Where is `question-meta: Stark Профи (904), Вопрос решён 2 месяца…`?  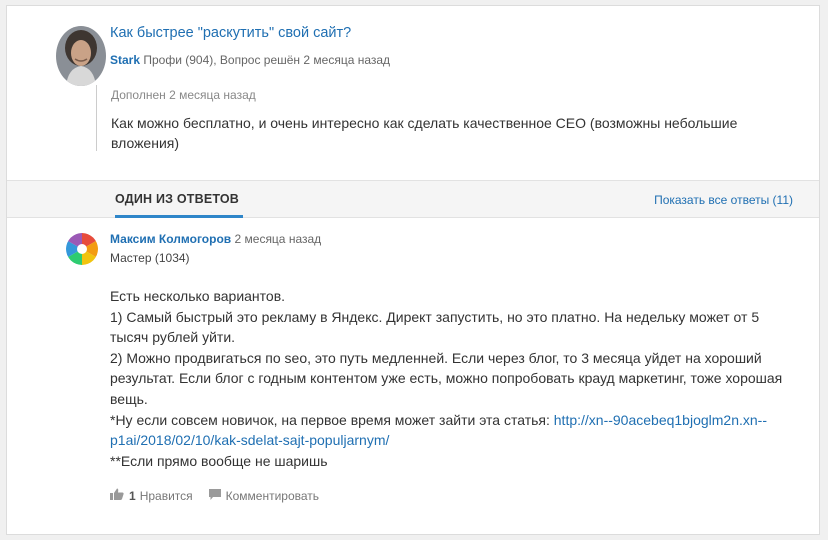
question-meta: Stark Профи (904), Вопрос решён 2 месяца… is located at coordinates (250, 60).